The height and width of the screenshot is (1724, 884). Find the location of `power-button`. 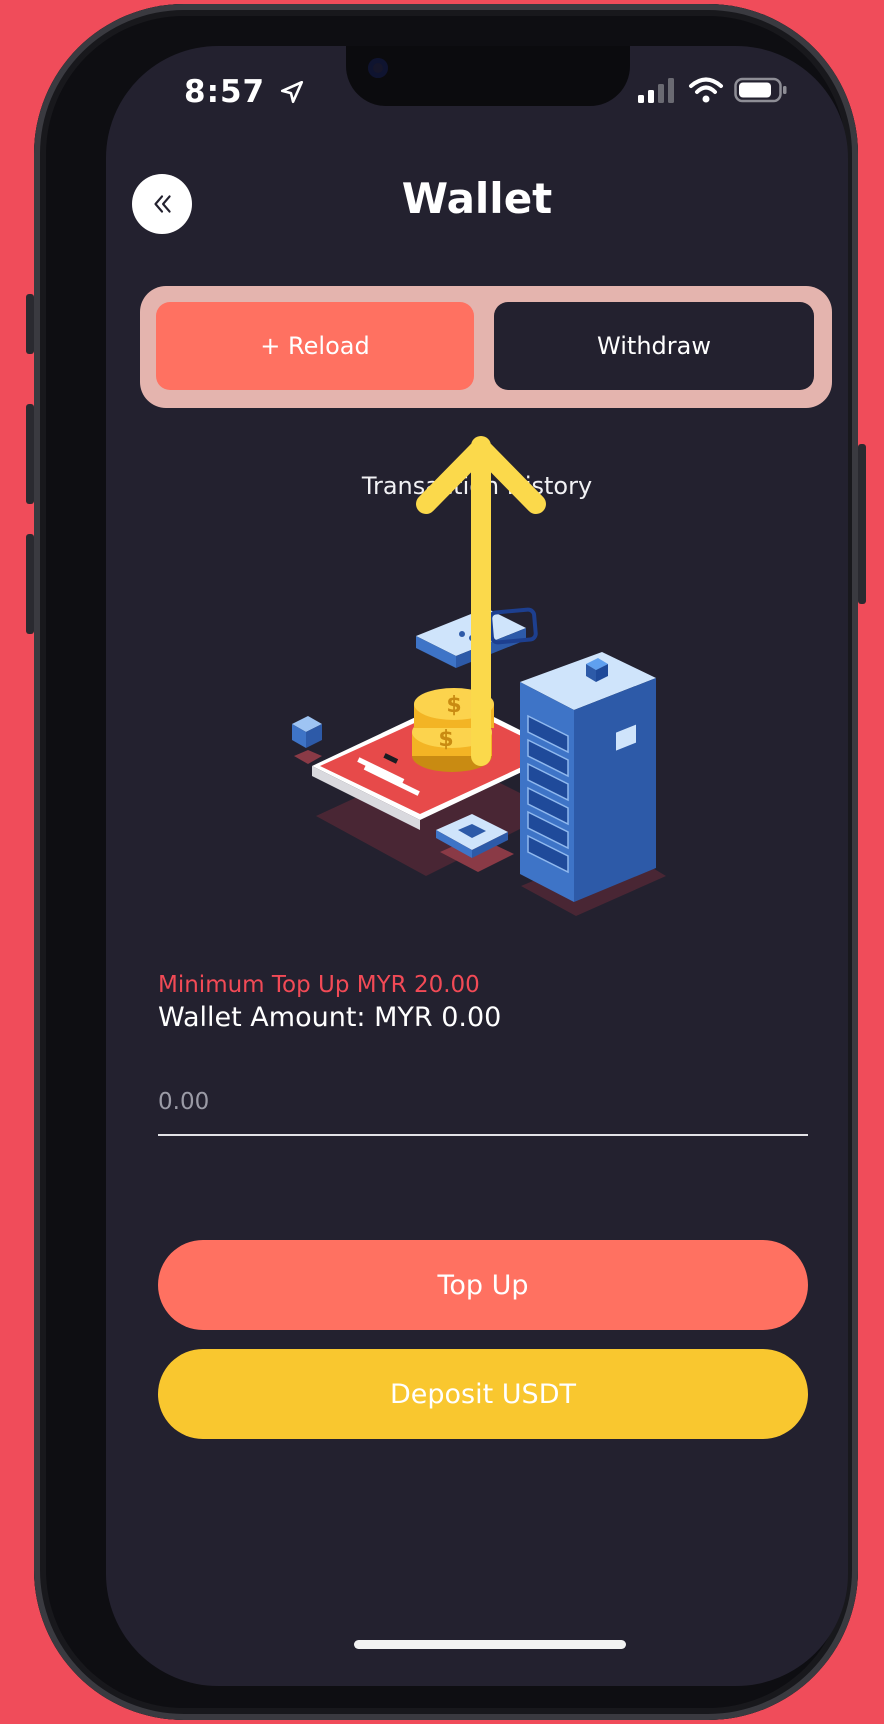

power-button is located at coordinates (862, 524).